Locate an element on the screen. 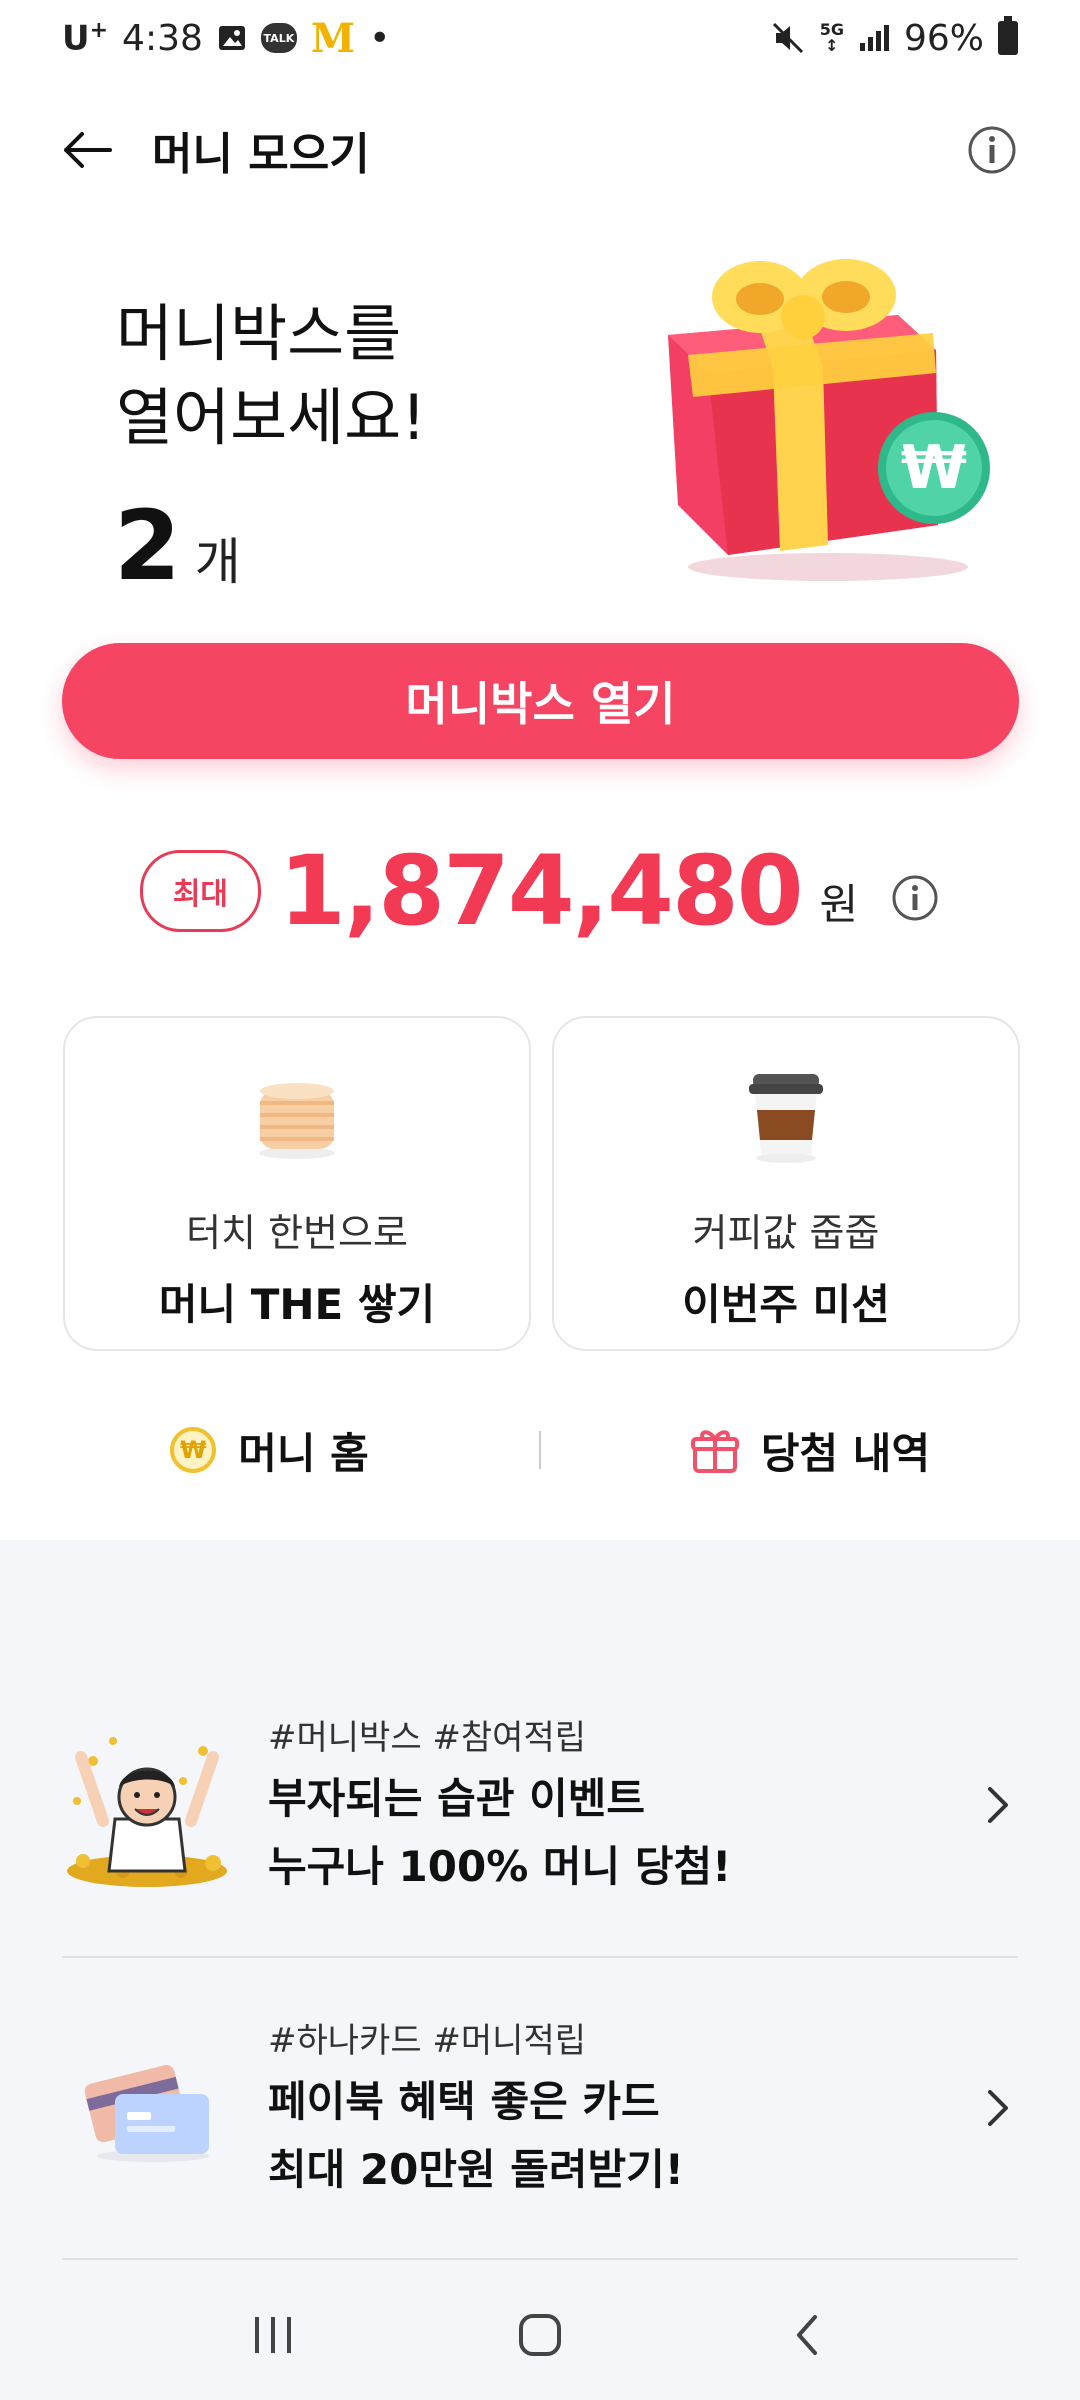 The height and width of the screenshot is (2400, 1080). app-bar: 머니 모으기 is located at coordinates (540, 150).